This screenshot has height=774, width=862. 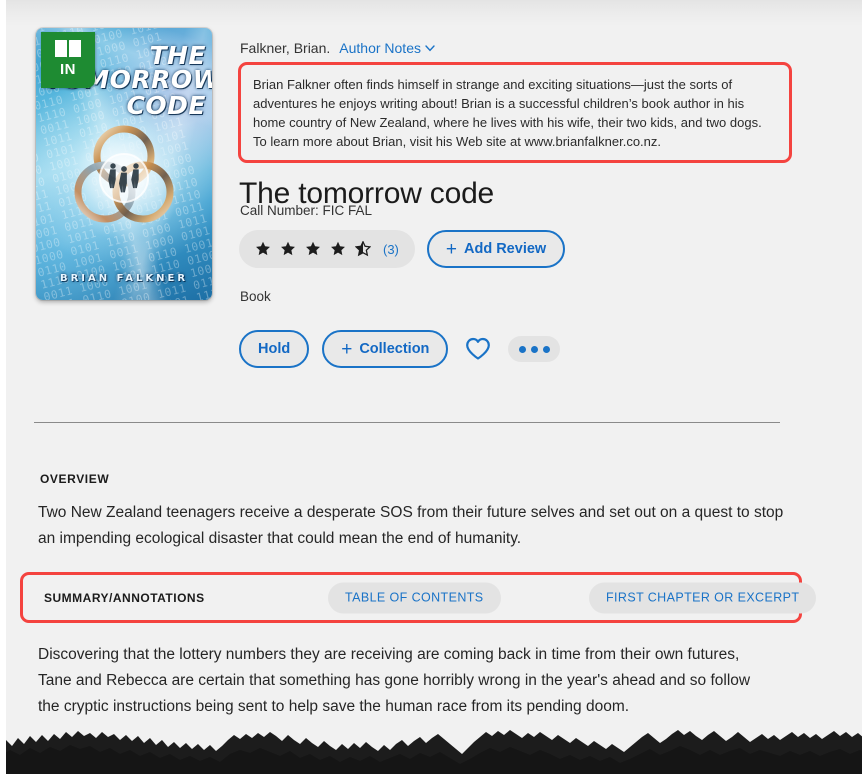 I want to click on biohazard-symbol-icon, so click(x=124, y=178).